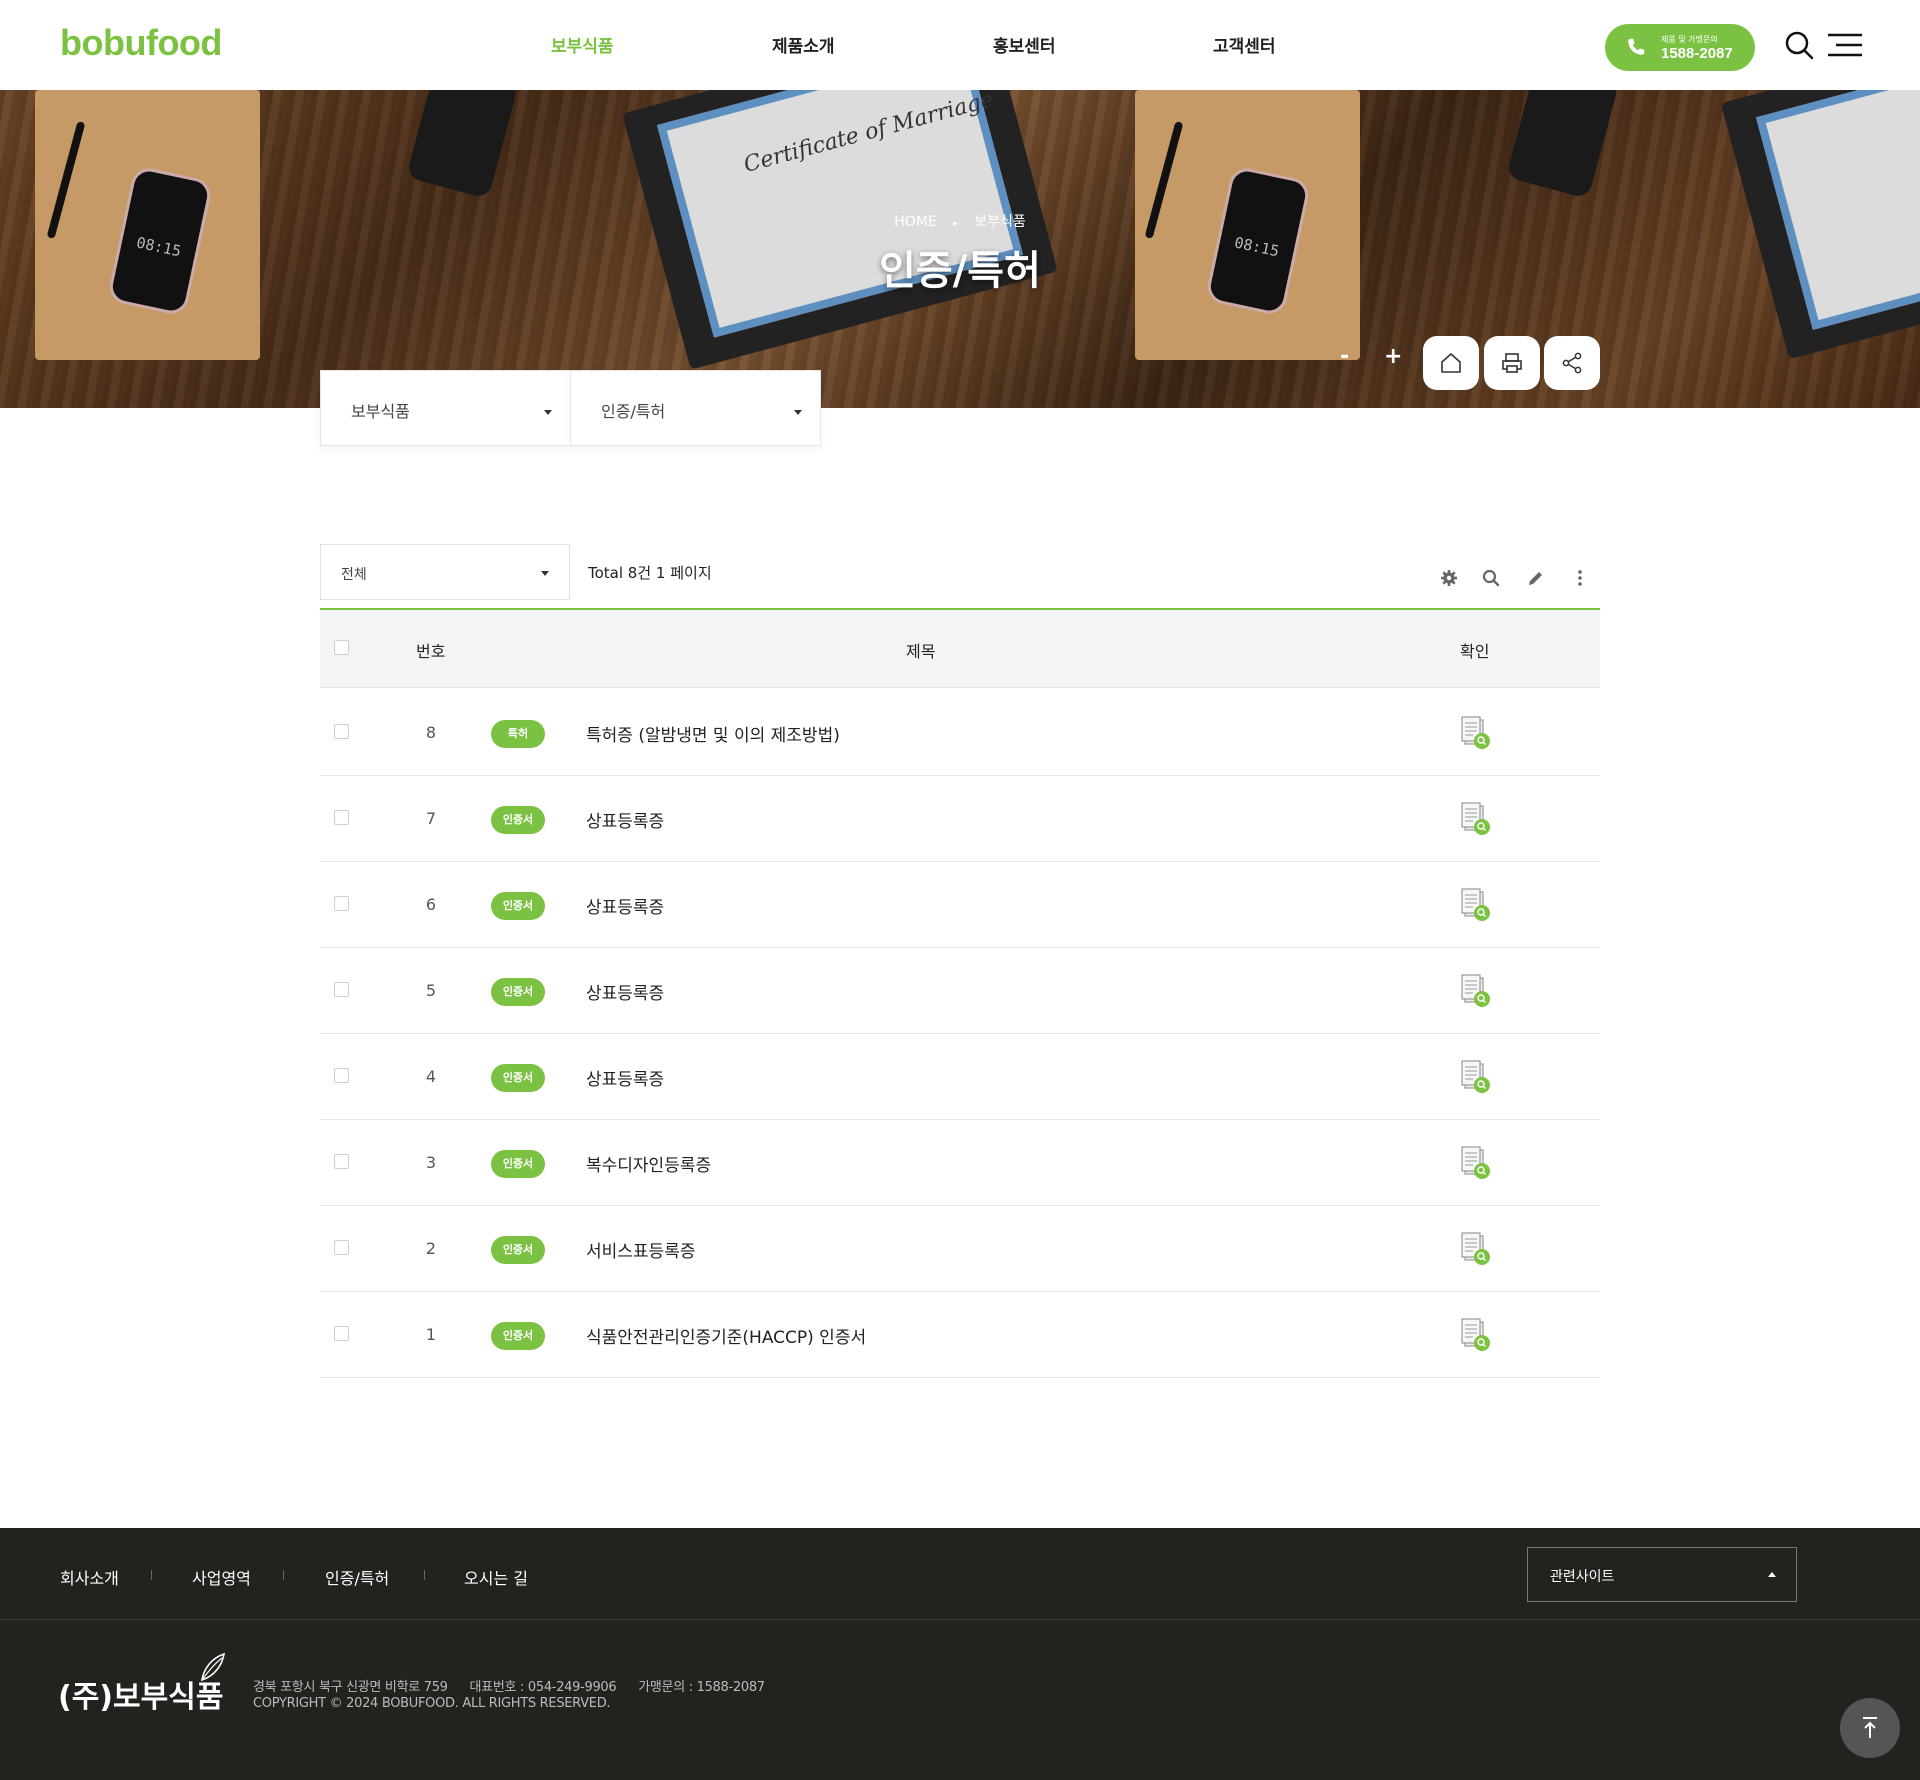 The width and height of the screenshot is (1920, 1780). What do you see at coordinates (921, 651) in the screenshot?
I see `column-header-title: 제목` at bounding box center [921, 651].